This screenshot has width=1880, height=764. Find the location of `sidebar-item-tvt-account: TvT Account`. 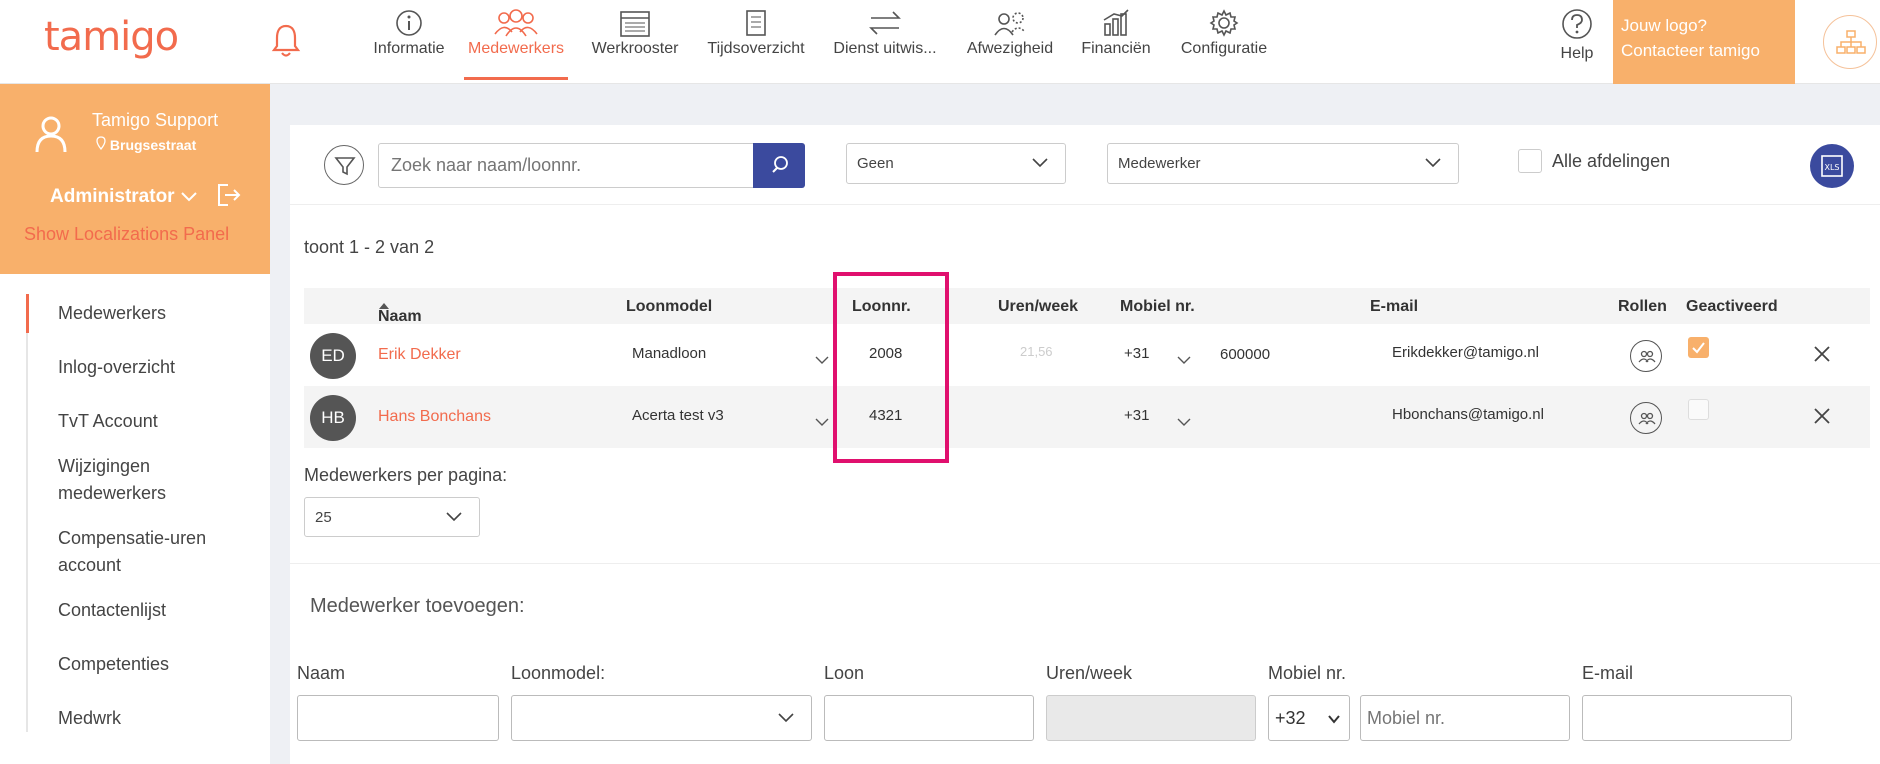

sidebar-item-tvt-account: TvT Account is located at coordinates (149, 421).